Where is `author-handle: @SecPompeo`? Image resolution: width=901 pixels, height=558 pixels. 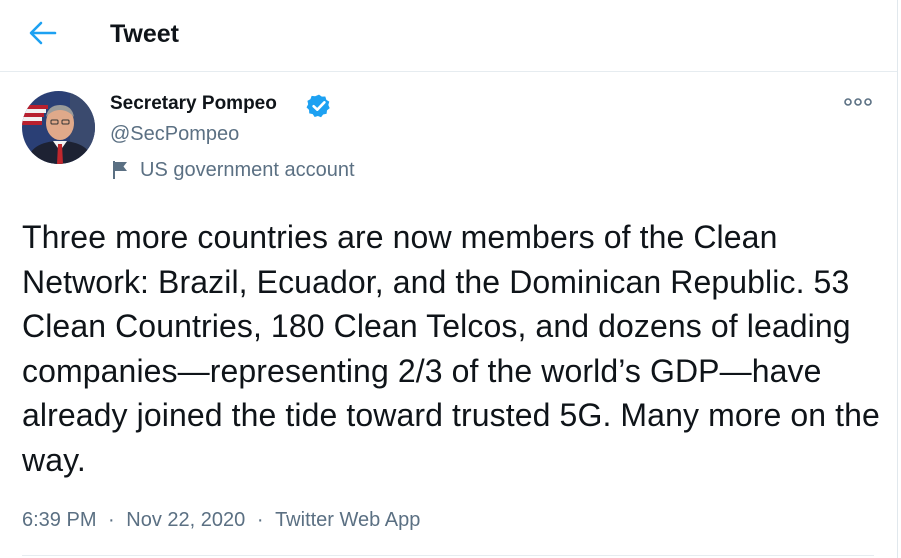
author-handle: @SecPompeo is located at coordinates (174, 134).